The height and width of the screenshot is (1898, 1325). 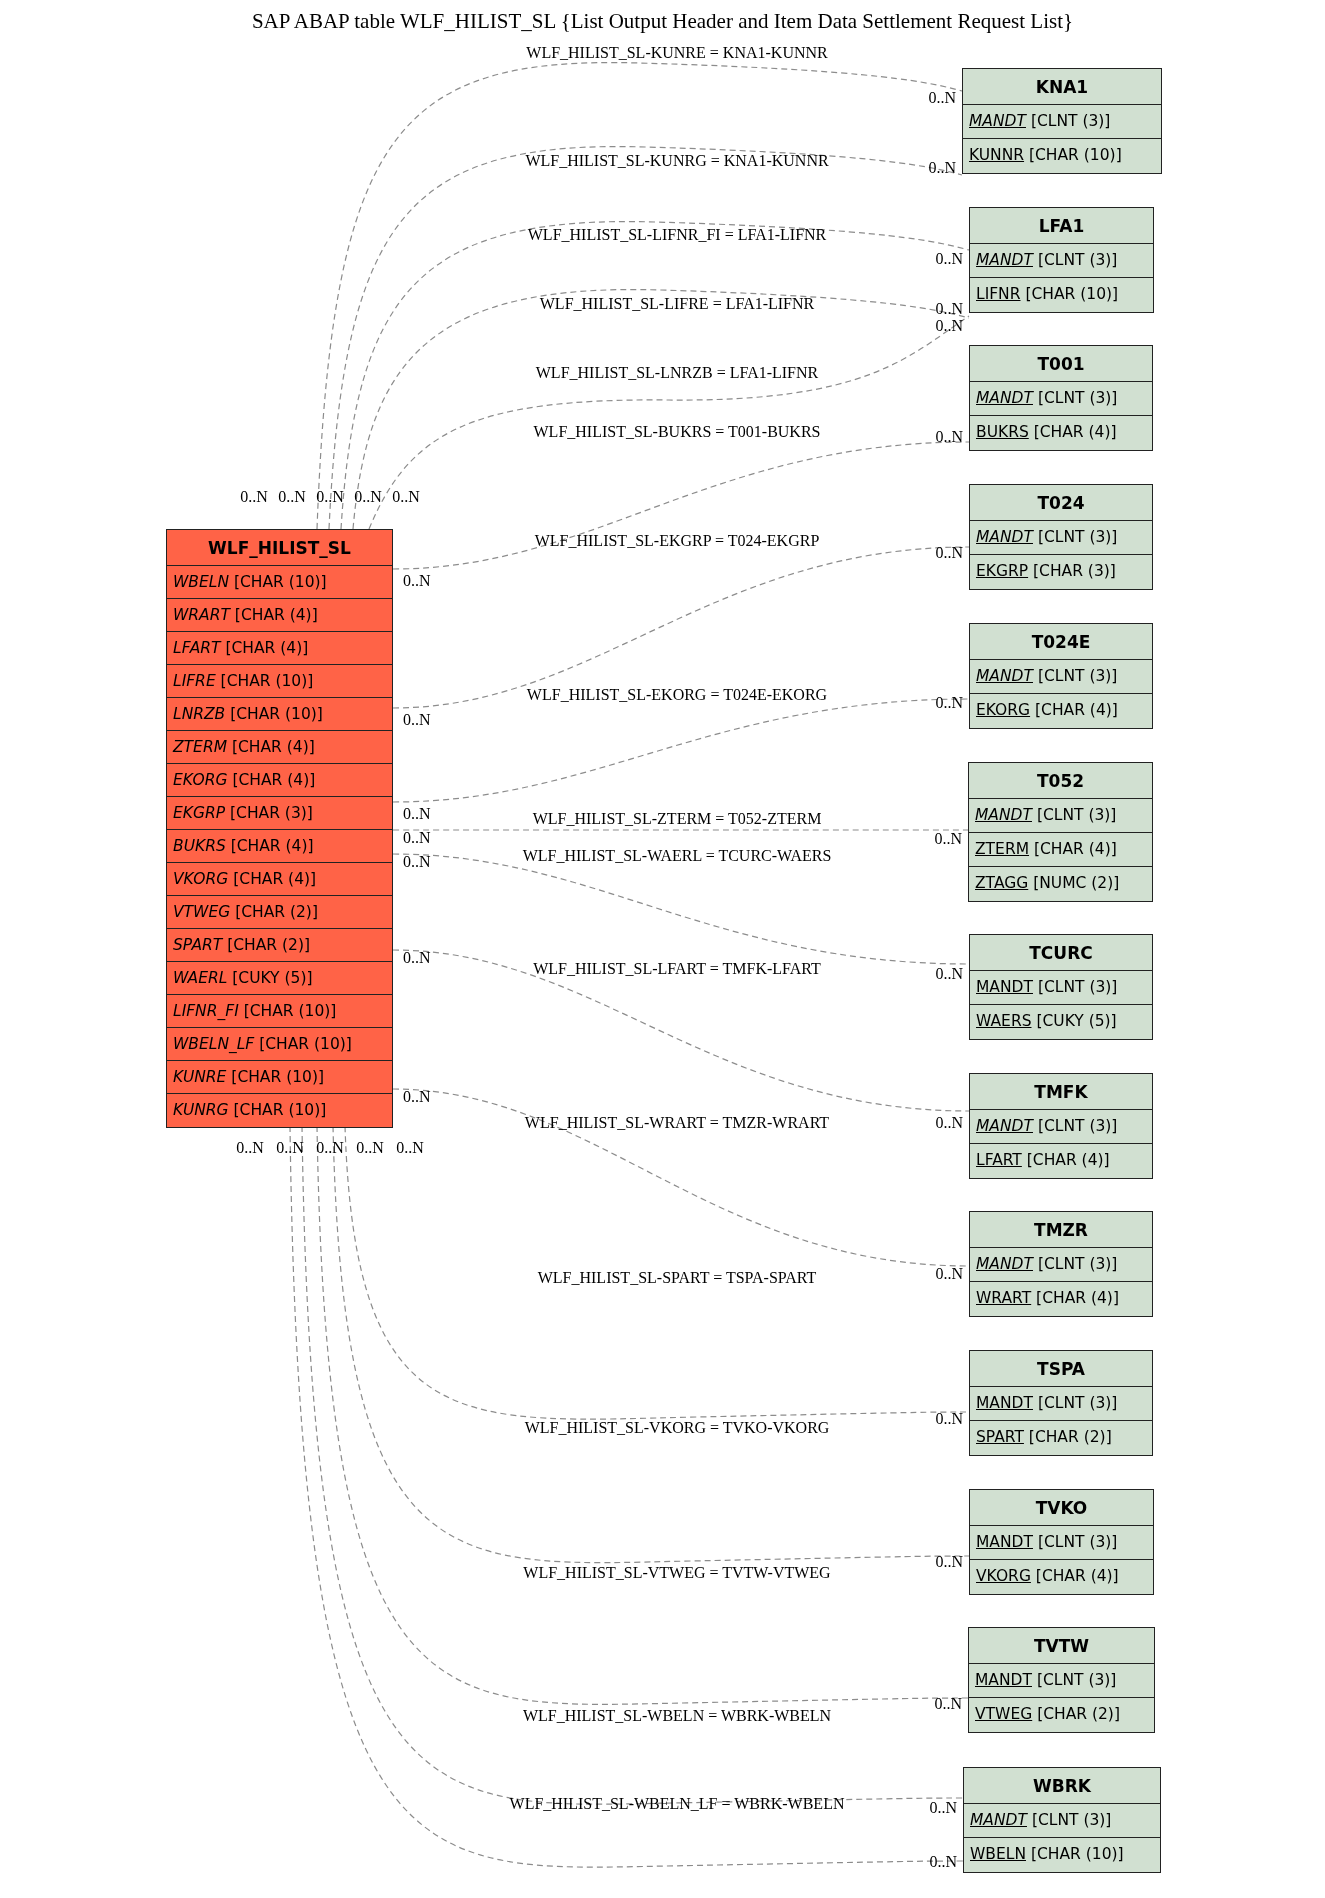 What do you see at coordinates (279, 1044) in the screenshot?
I see `table-field: WBELN_LF [CHAR (10)]` at bounding box center [279, 1044].